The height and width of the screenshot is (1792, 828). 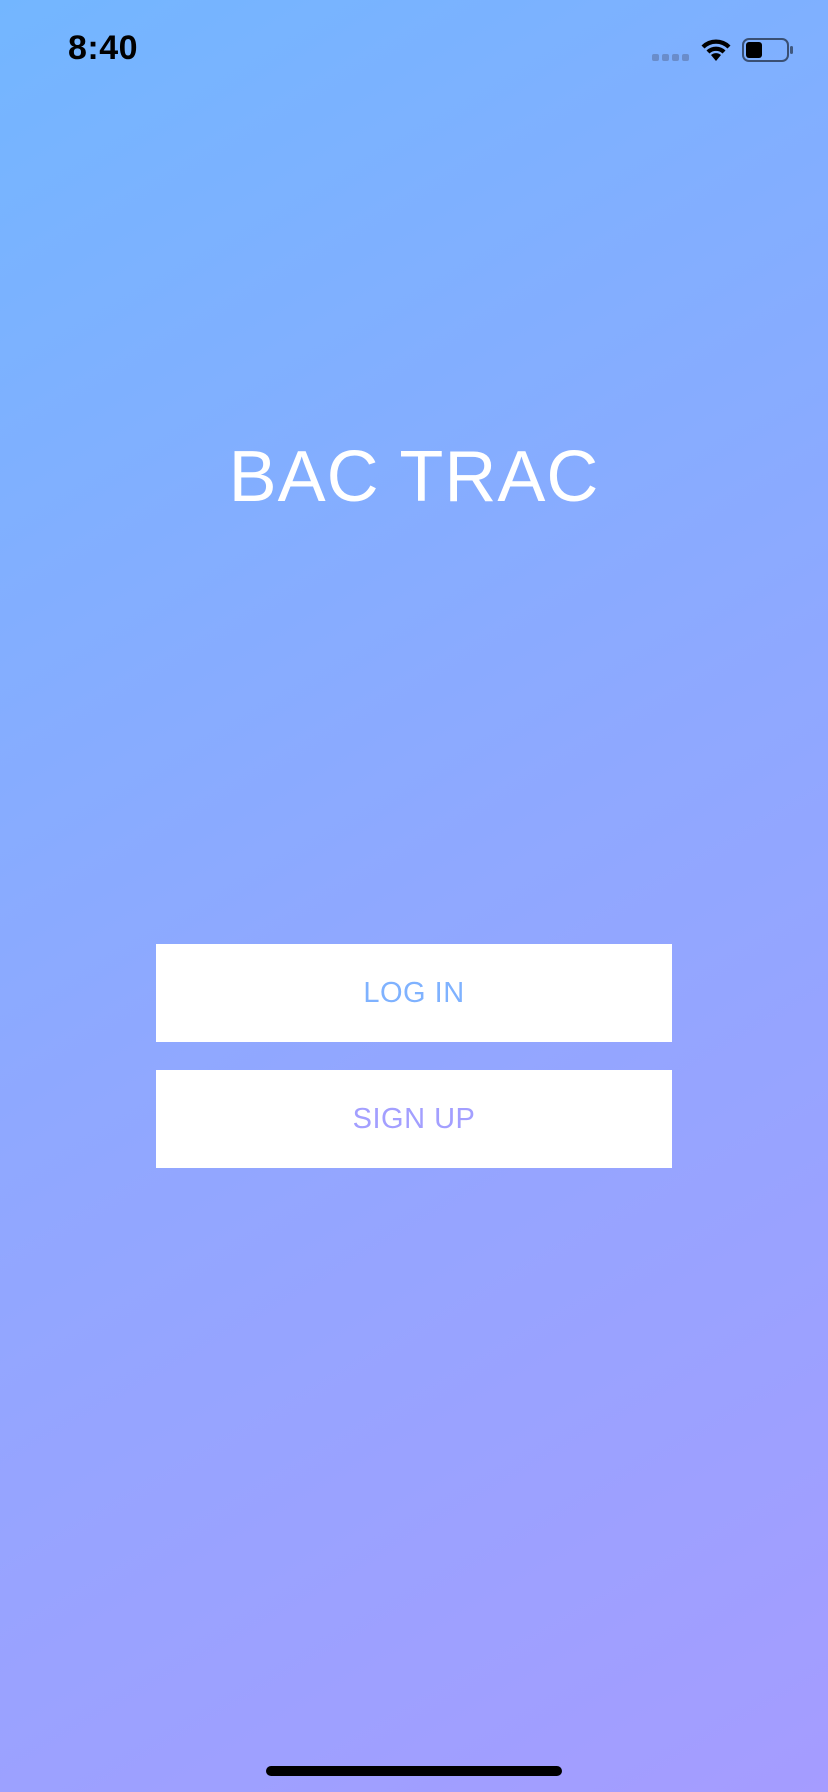 What do you see at coordinates (414, 477) in the screenshot?
I see `app-title: BAC TRAC` at bounding box center [414, 477].